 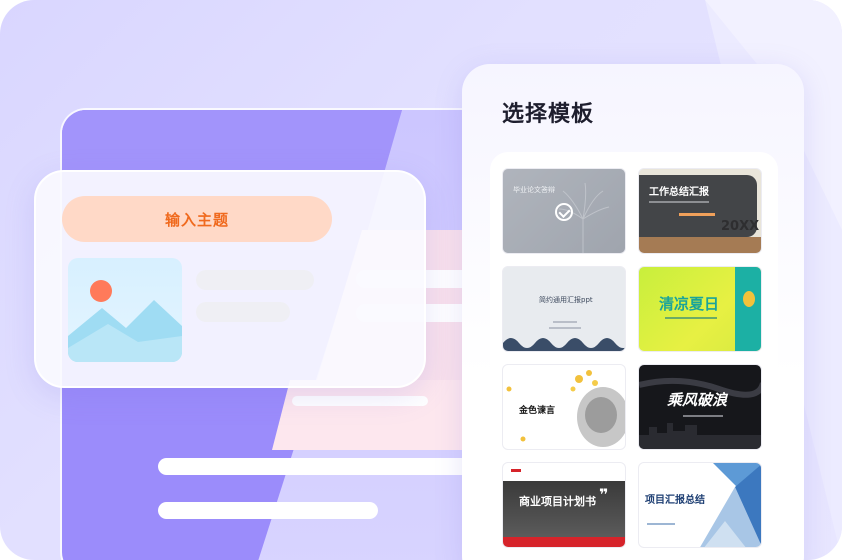 I want to click on template-card-graduation: 毕业论文答辩, so click(x=564, y=211).